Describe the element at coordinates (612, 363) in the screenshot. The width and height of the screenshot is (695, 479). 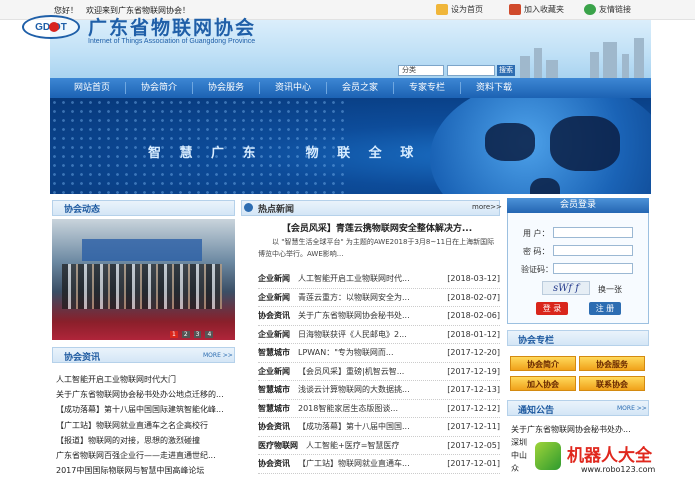
I see `association-services-button: 协会服务` at that location.